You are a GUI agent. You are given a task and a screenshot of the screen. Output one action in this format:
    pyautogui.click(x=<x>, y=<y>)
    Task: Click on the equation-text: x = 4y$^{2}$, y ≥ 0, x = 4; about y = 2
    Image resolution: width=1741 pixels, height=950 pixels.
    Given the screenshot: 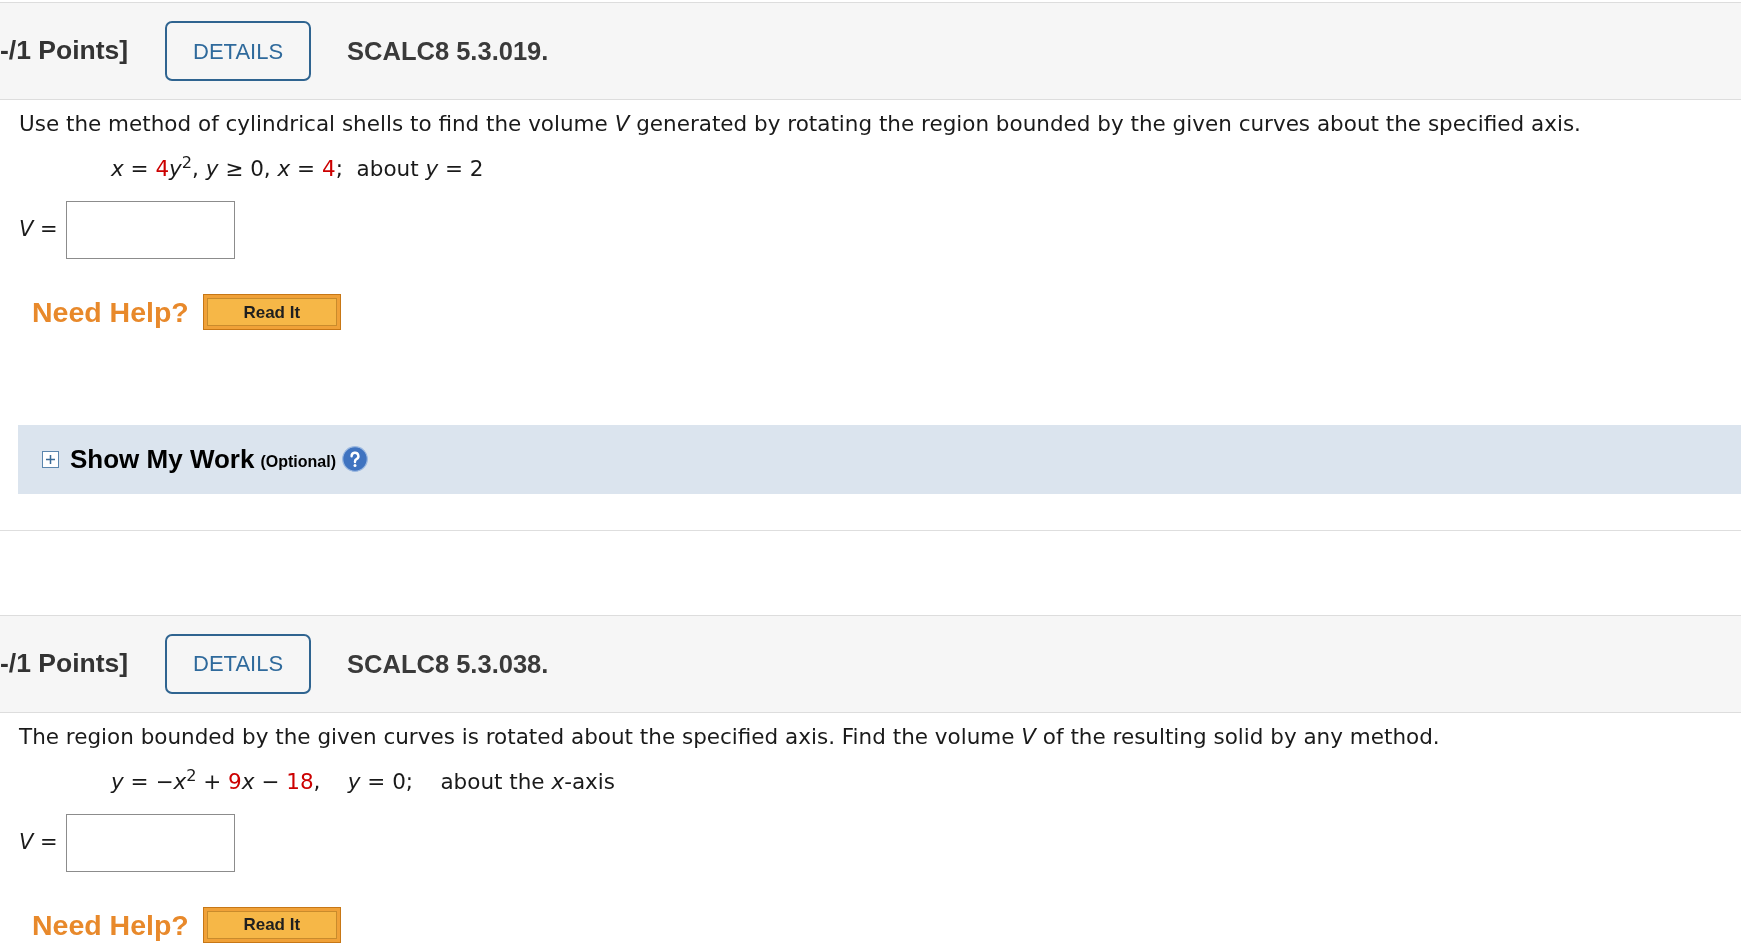 What is the action you would take?
    pyautogui.click(x=297, y=169)
    